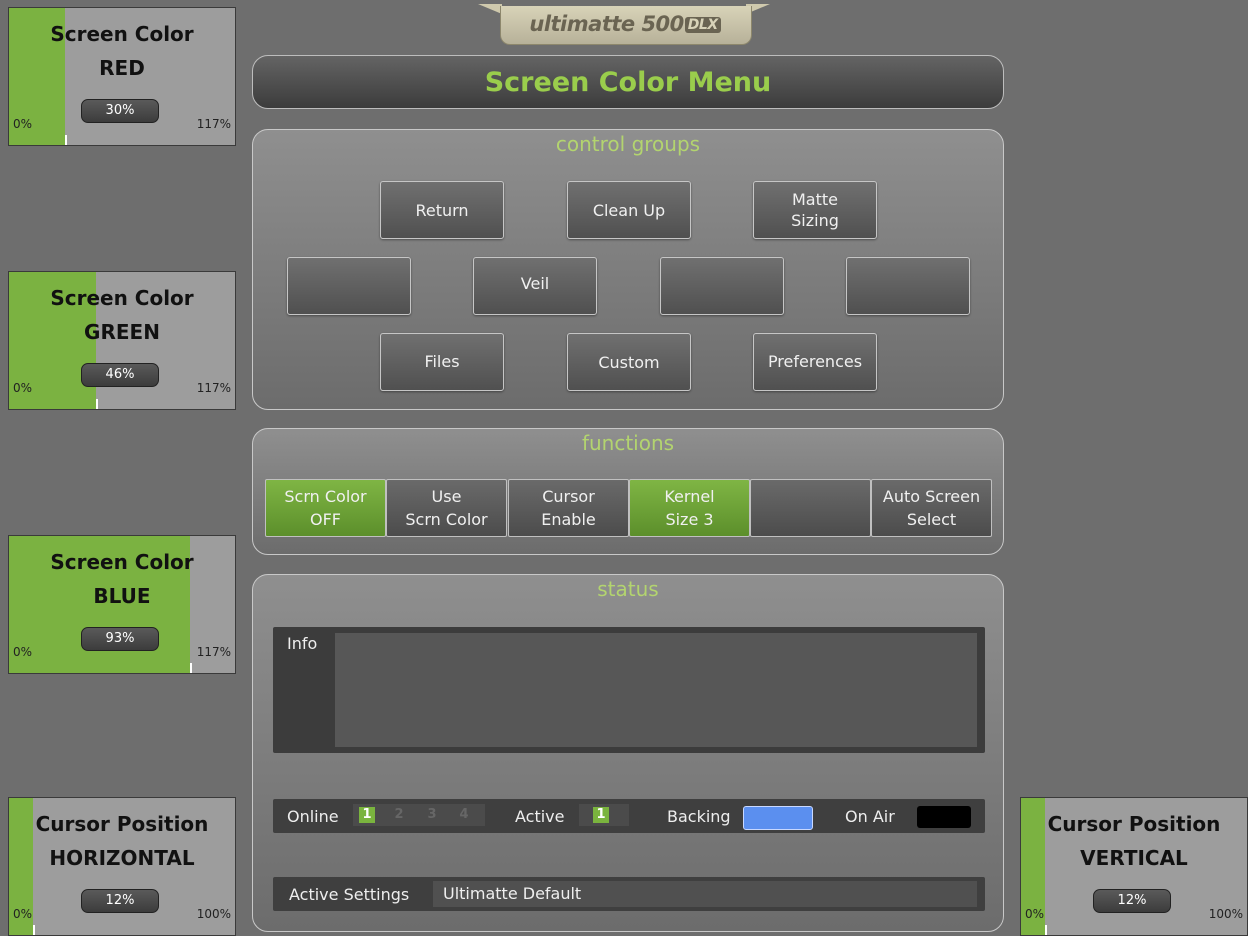  I want to click on online-indicators: 1 2 3 4, so click(419, 815).